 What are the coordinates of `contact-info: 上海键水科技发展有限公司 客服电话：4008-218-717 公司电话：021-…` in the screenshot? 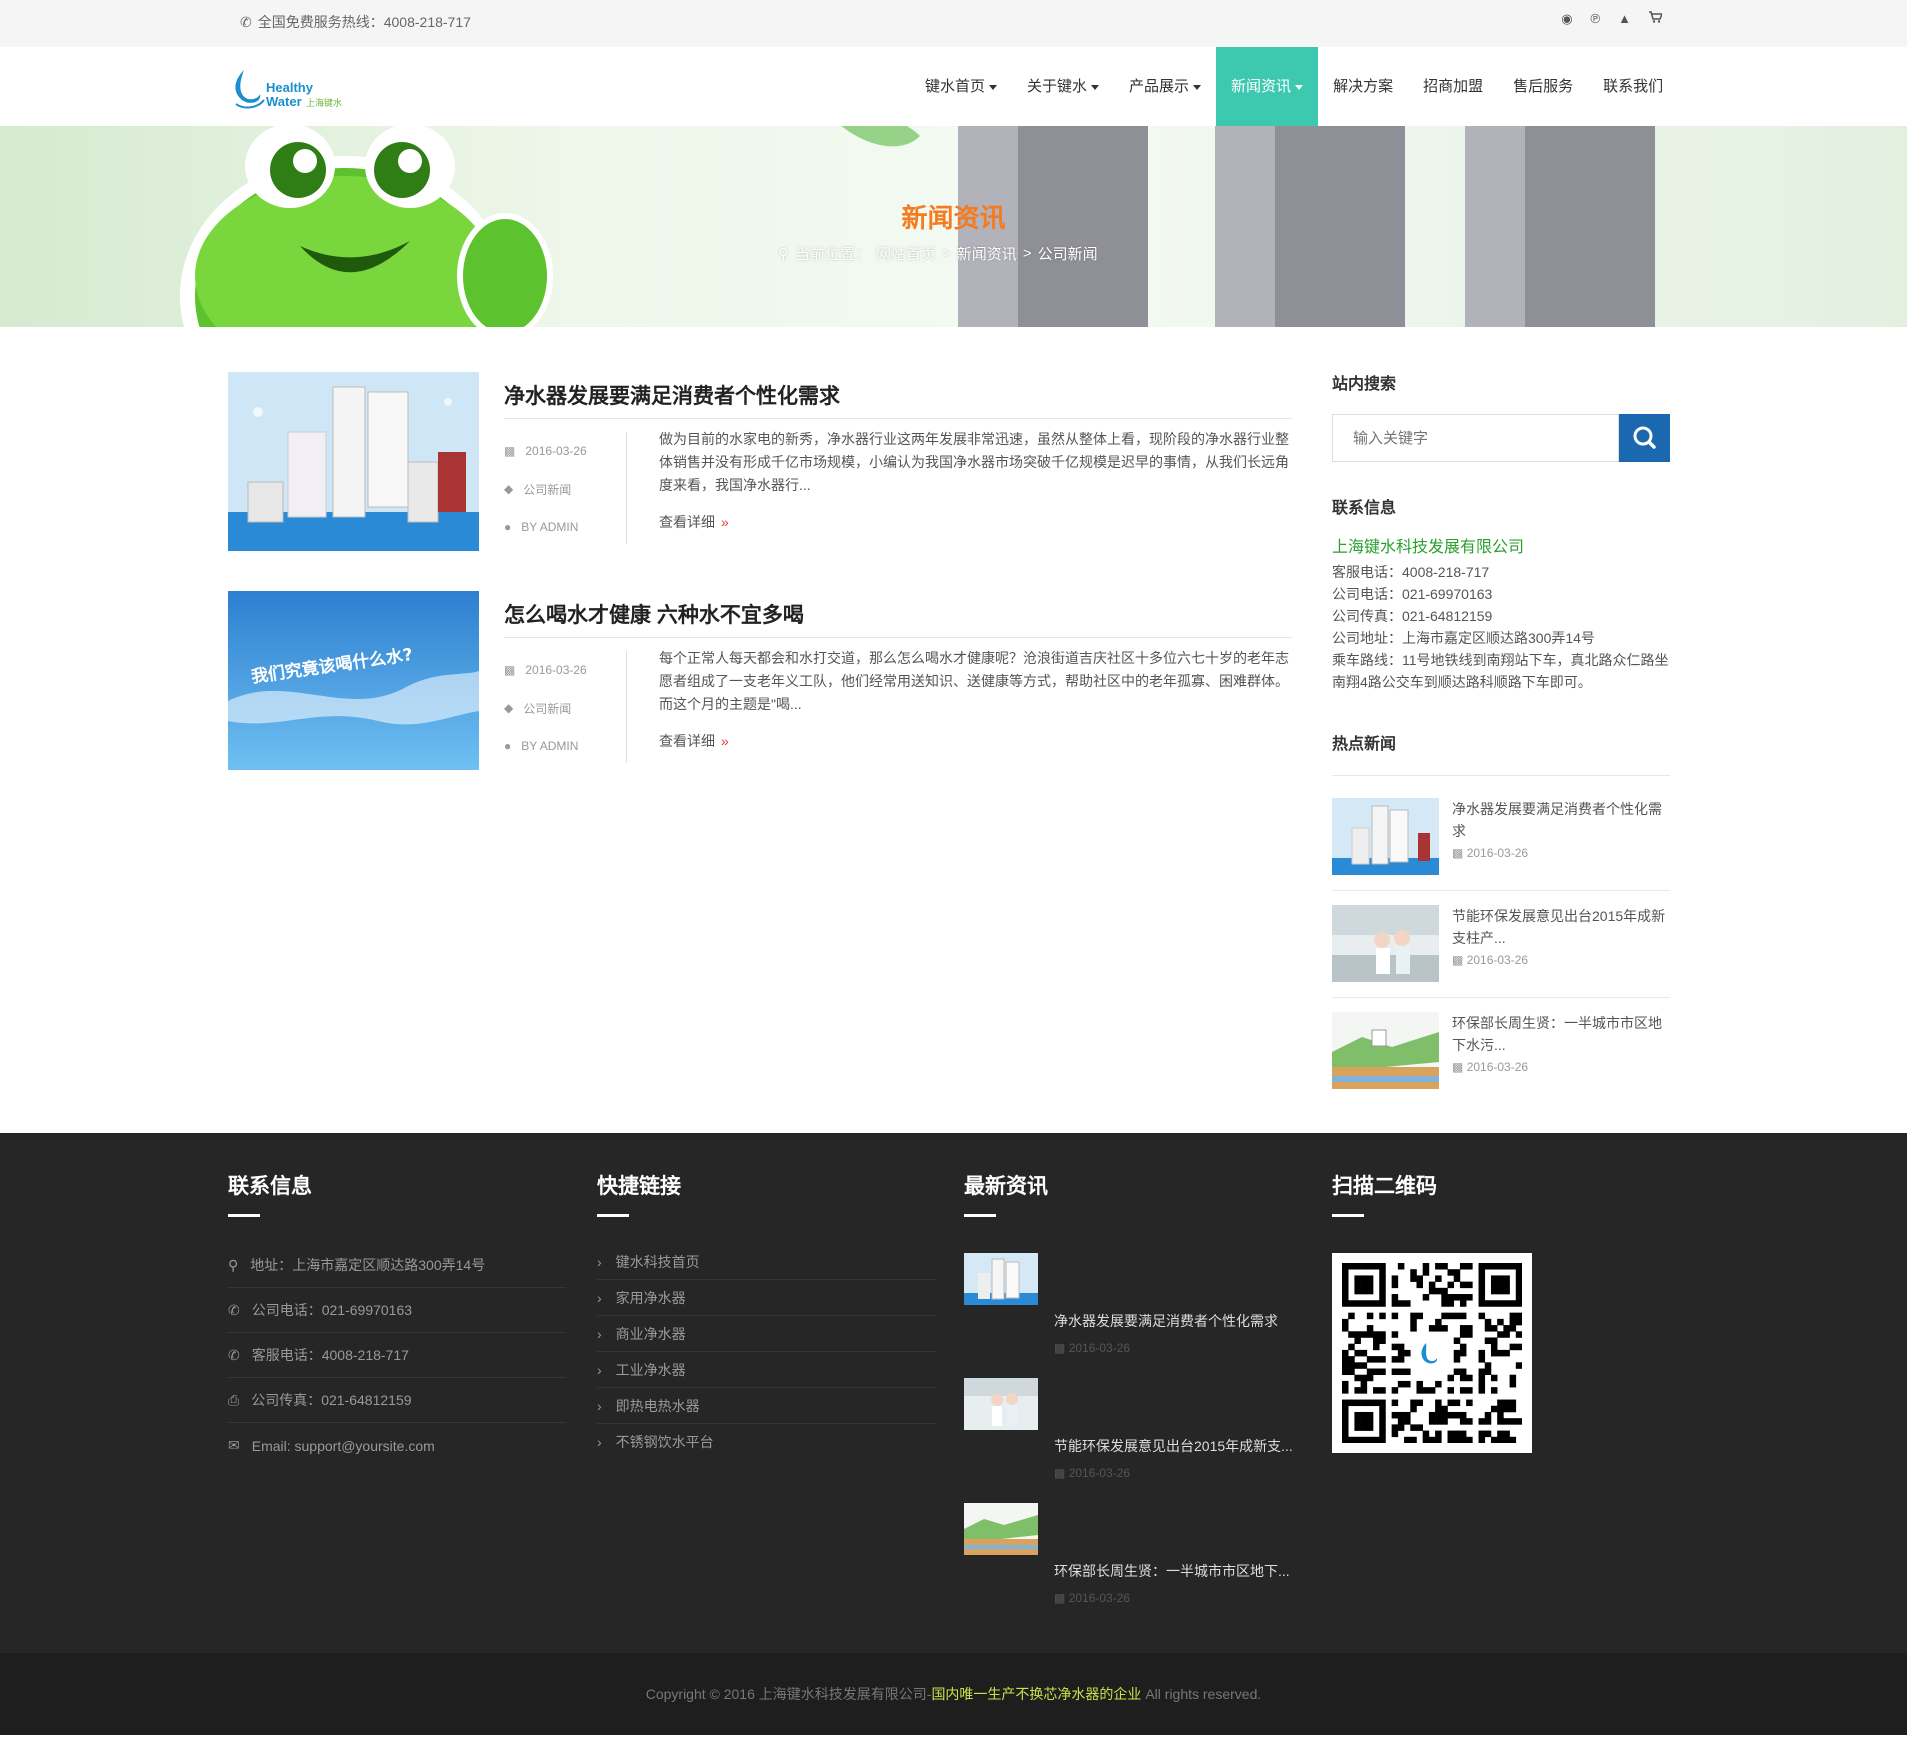 It's located at (1501, 615).